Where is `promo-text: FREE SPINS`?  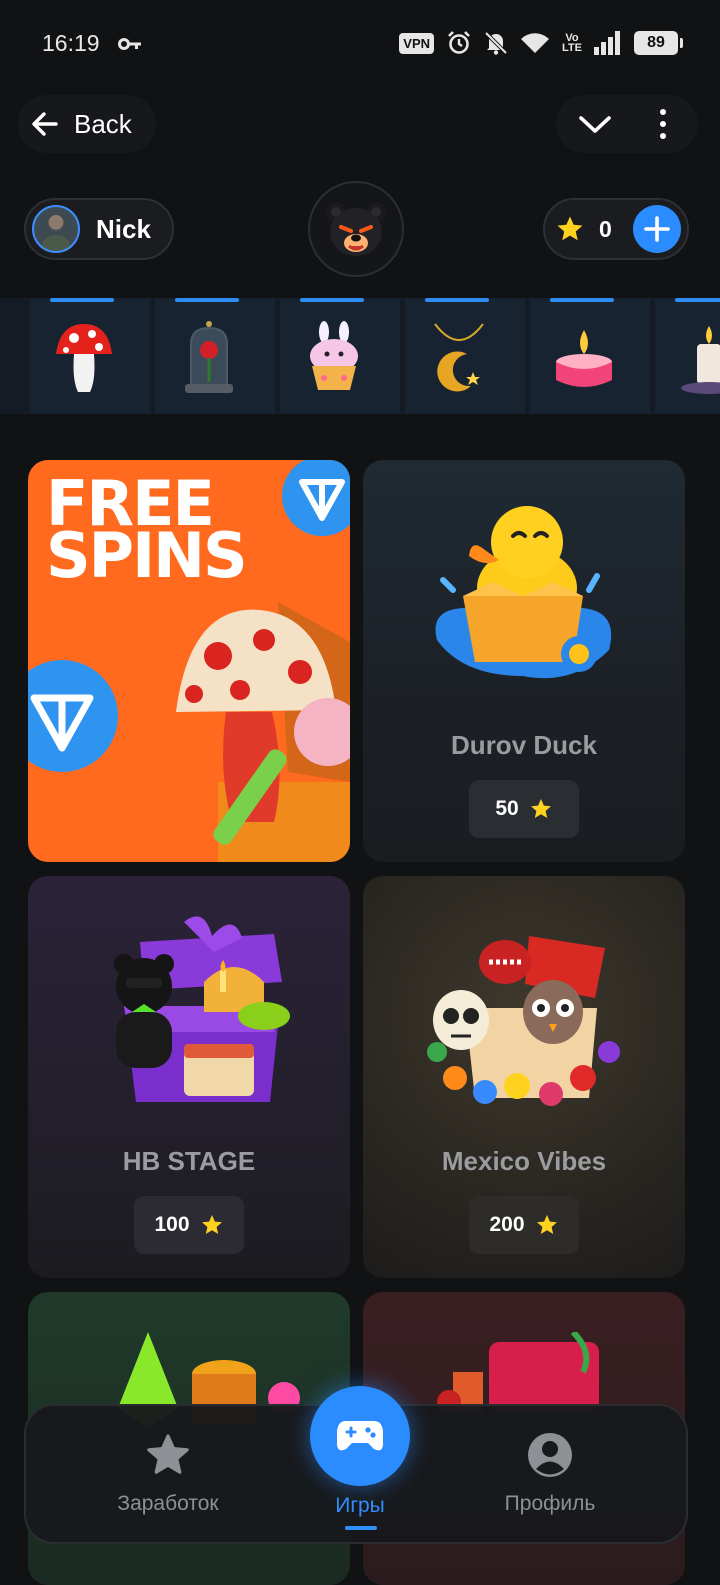 promo-text: FREE SPINS is located at coordinates (147, 532).